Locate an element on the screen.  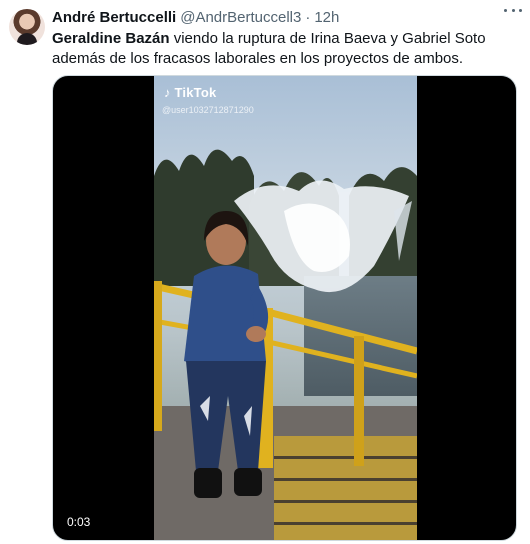
tweet-header: André Bertuccelli @AndrBertuccell3 · 12h is located at coordinates (286, 18).